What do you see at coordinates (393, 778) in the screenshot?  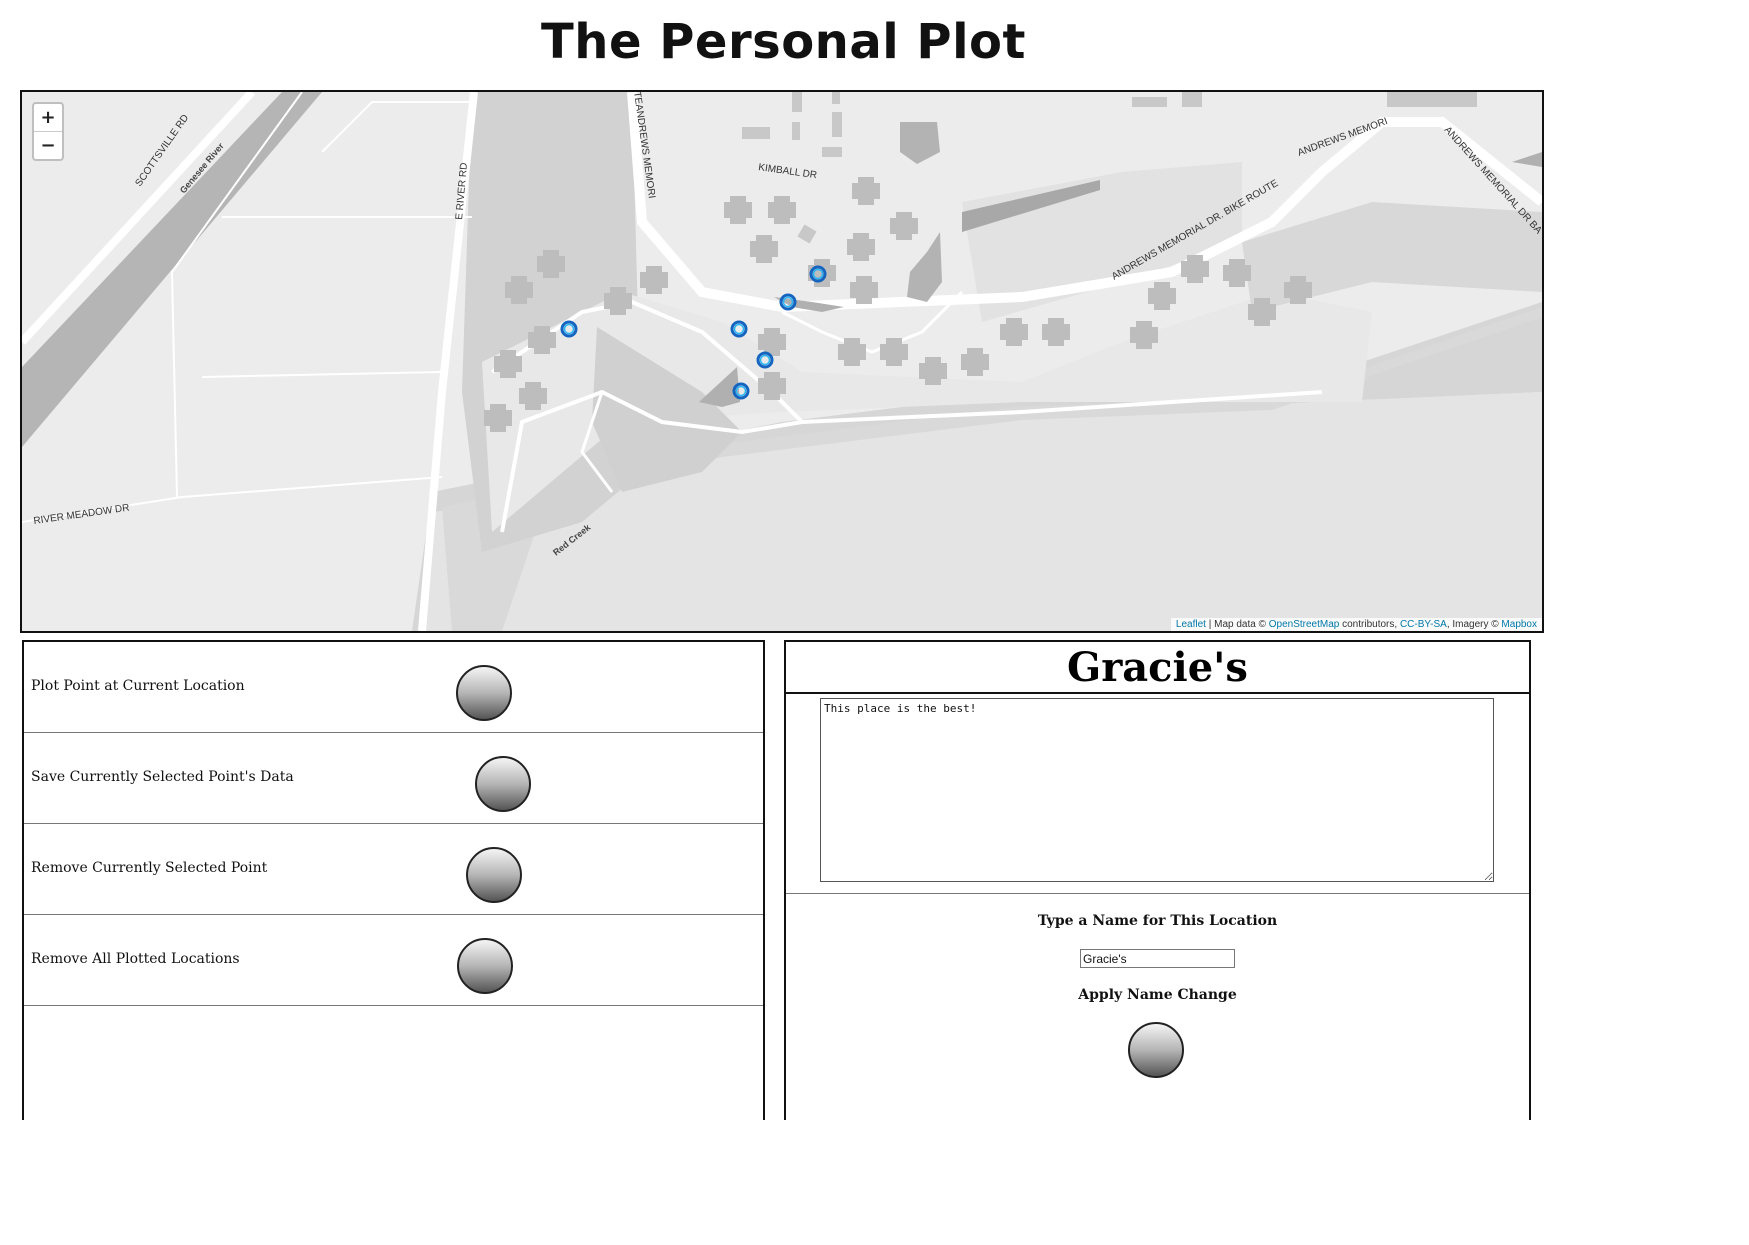 I see `control-row-save: Save Currently Selected Point's Data` at bounding box center [393, 778].